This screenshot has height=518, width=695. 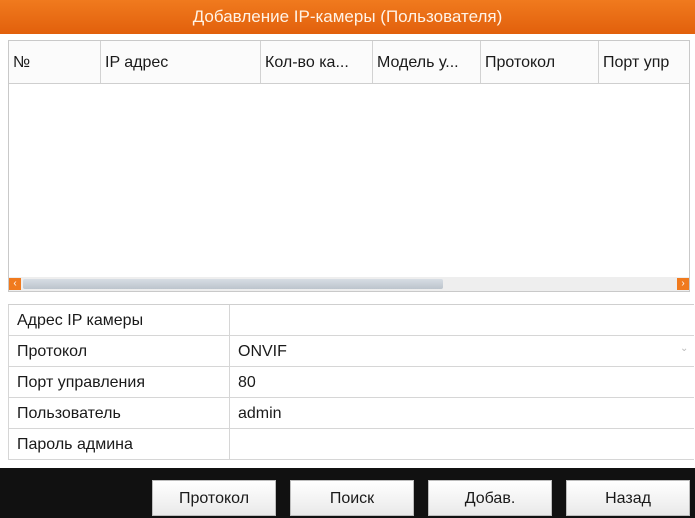 I want to click on form-row-management-port: Порт управления 80, so click(x=351, y=382).